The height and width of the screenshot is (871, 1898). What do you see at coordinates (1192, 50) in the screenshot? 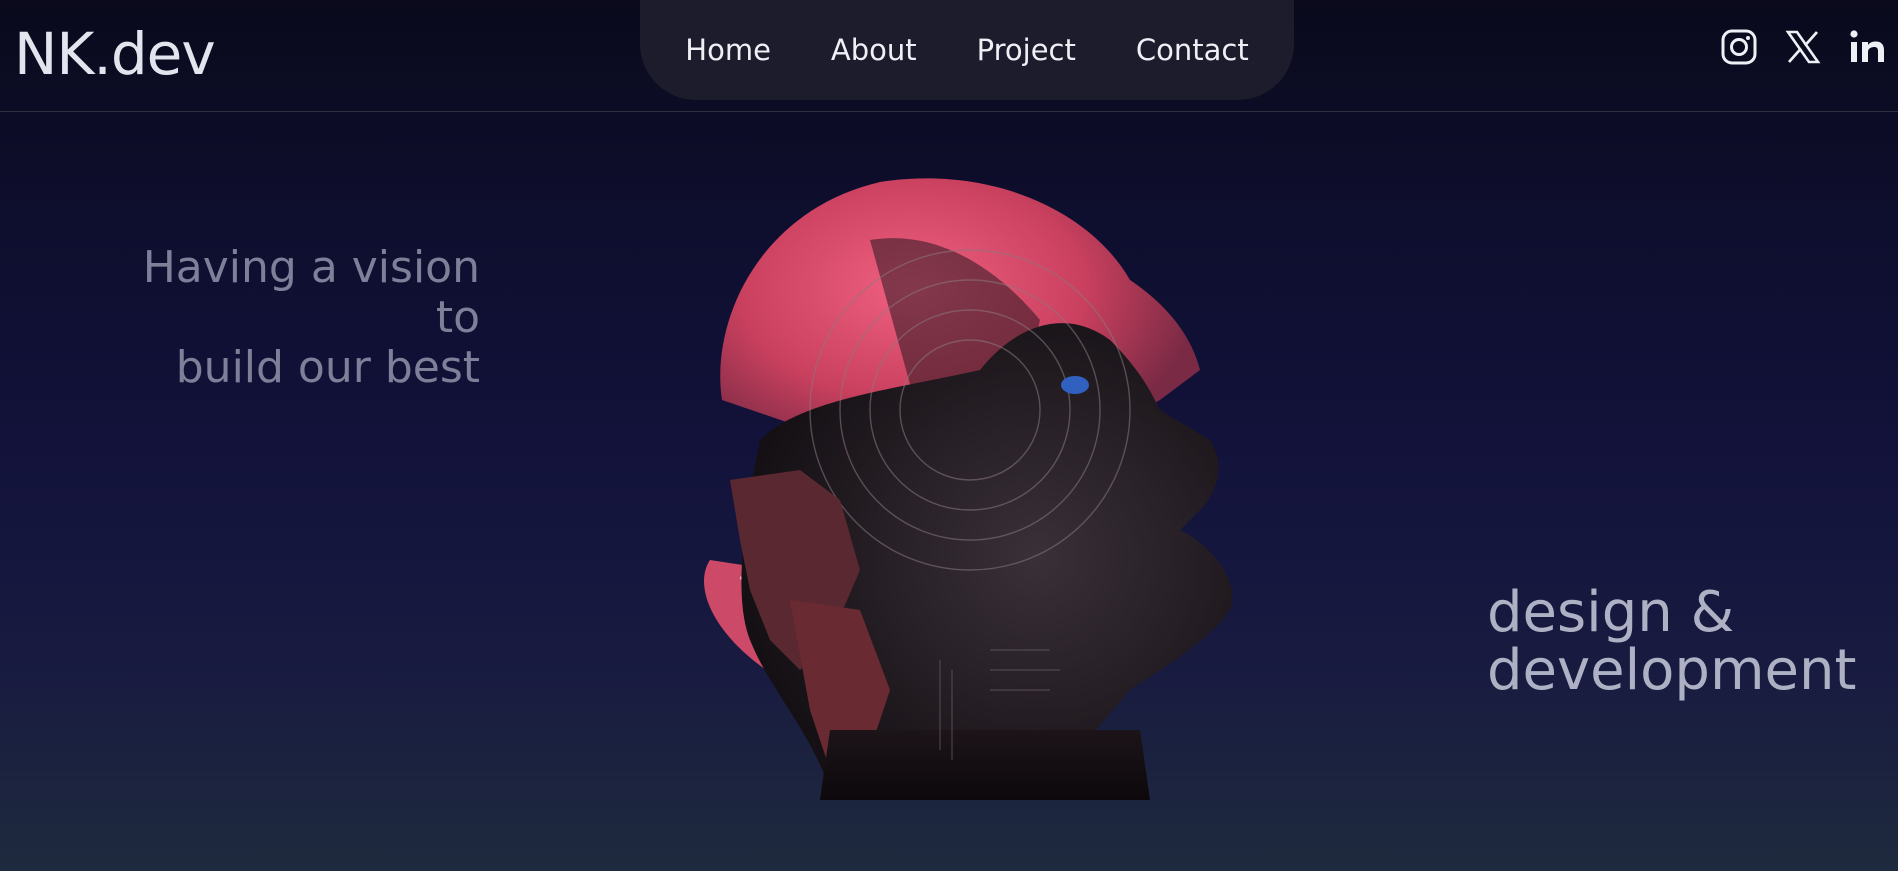
I see `nav-contact: Contact` at bounding box center [1192, 50].